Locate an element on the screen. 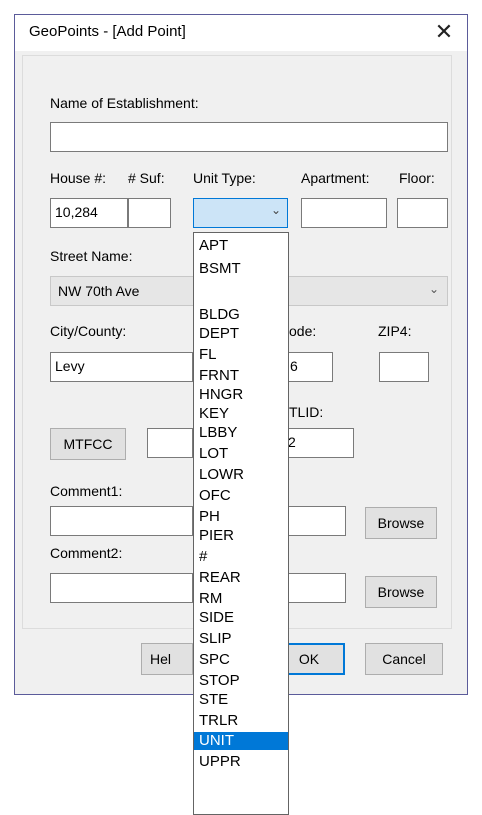 This screenshot has height=815, width=482. floor-label: Floor: is located at coordinates (417, 178).